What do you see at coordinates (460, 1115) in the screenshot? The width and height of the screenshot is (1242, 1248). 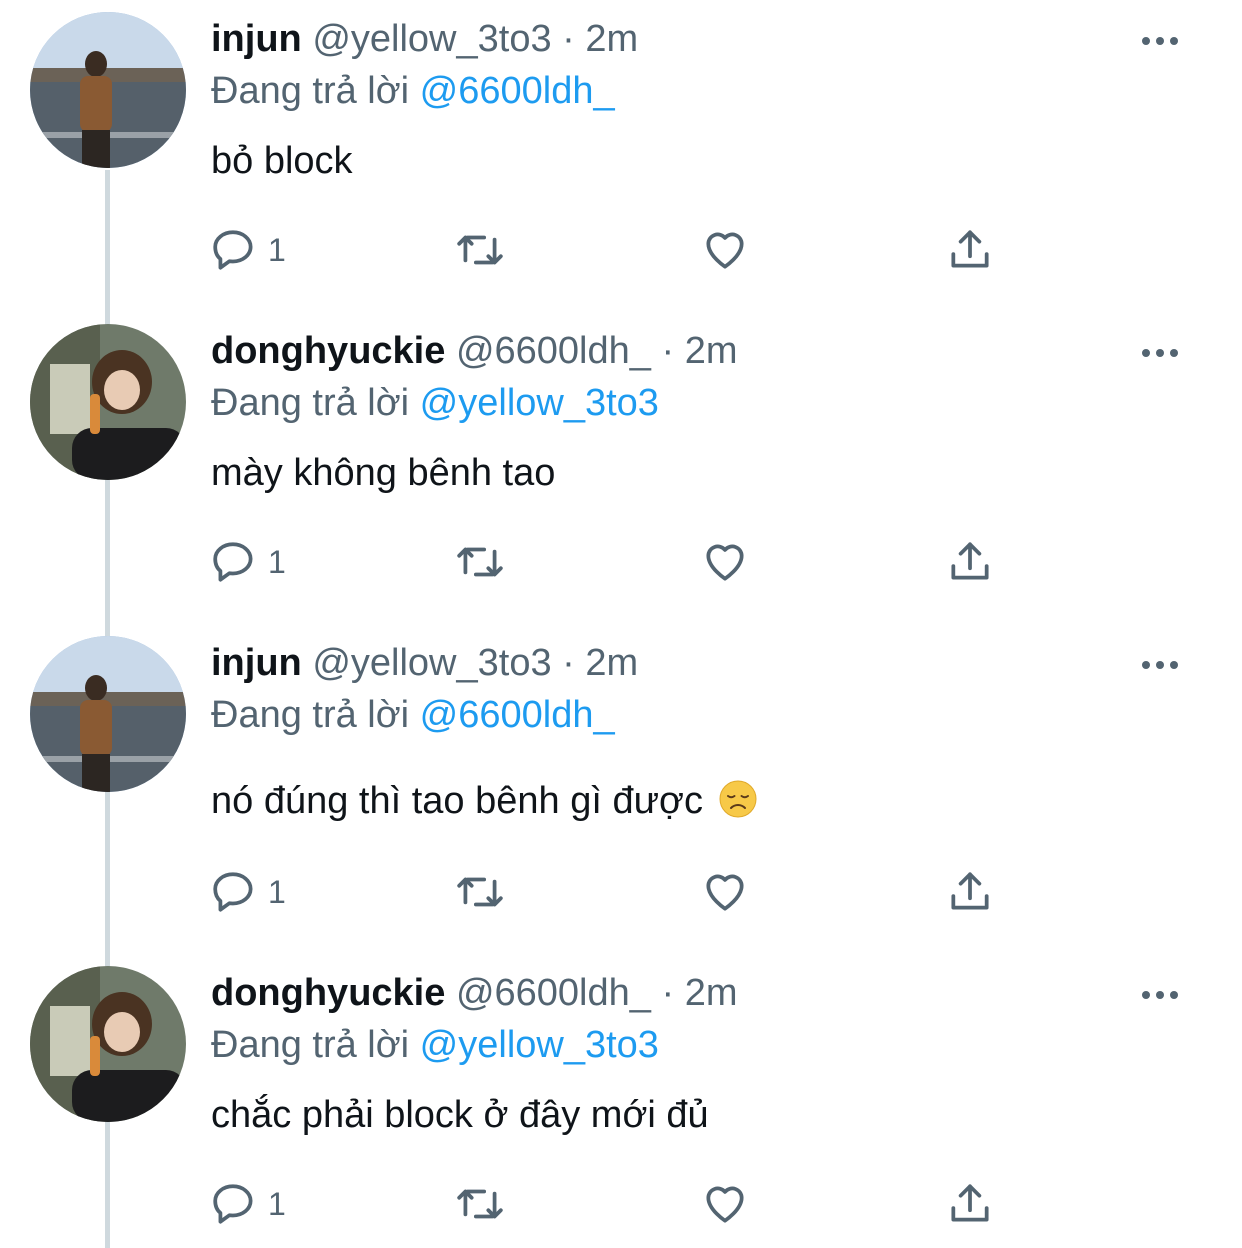 I see `tweet-text: chắc phải block ở đây mới đủ` at bounding box center [460, 1115].